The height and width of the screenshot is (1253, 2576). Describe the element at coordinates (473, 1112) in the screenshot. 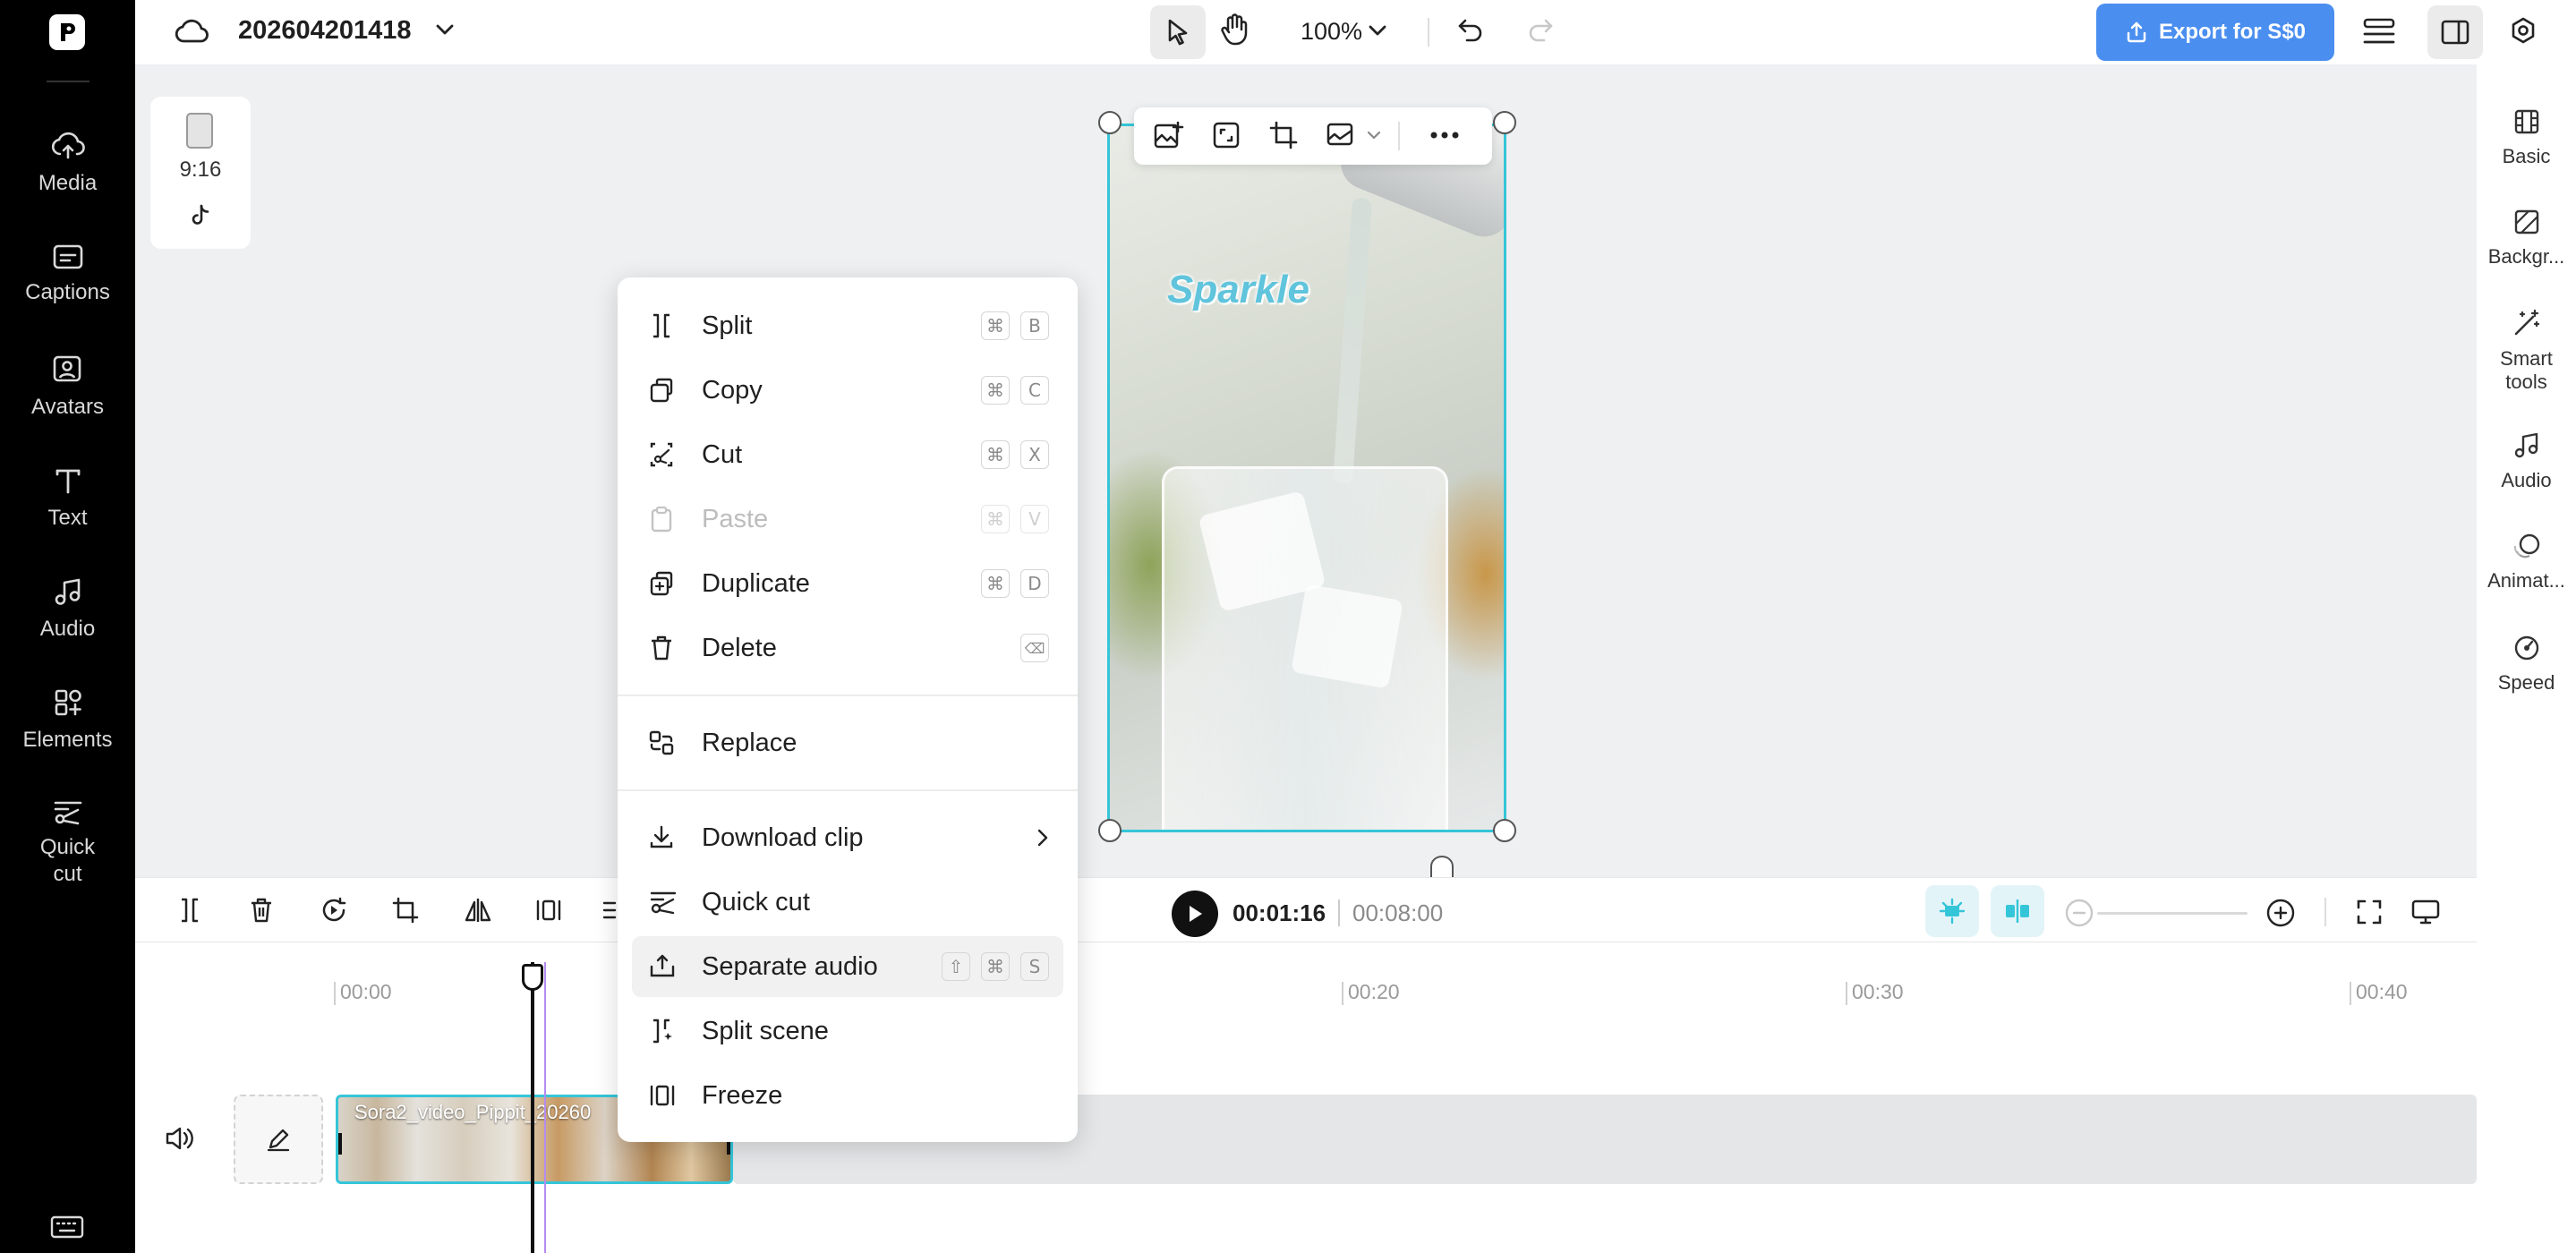

I see `clip-name: Sora2_video_Pippit_20260` at that location.